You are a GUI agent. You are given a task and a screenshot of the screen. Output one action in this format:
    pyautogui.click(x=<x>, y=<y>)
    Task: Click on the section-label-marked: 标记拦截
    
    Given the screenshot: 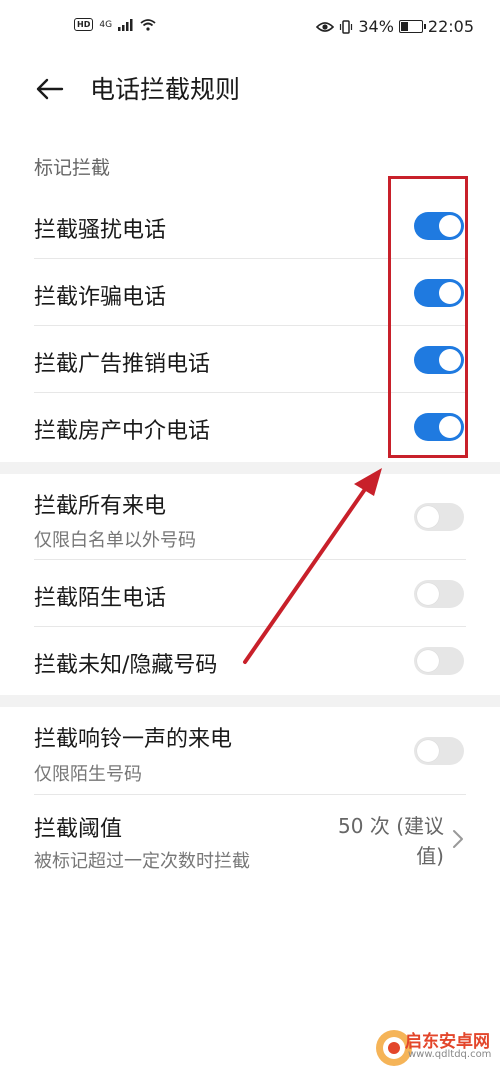 What is the action you would take?
    pyautogui.click(x=72, y=168)
    